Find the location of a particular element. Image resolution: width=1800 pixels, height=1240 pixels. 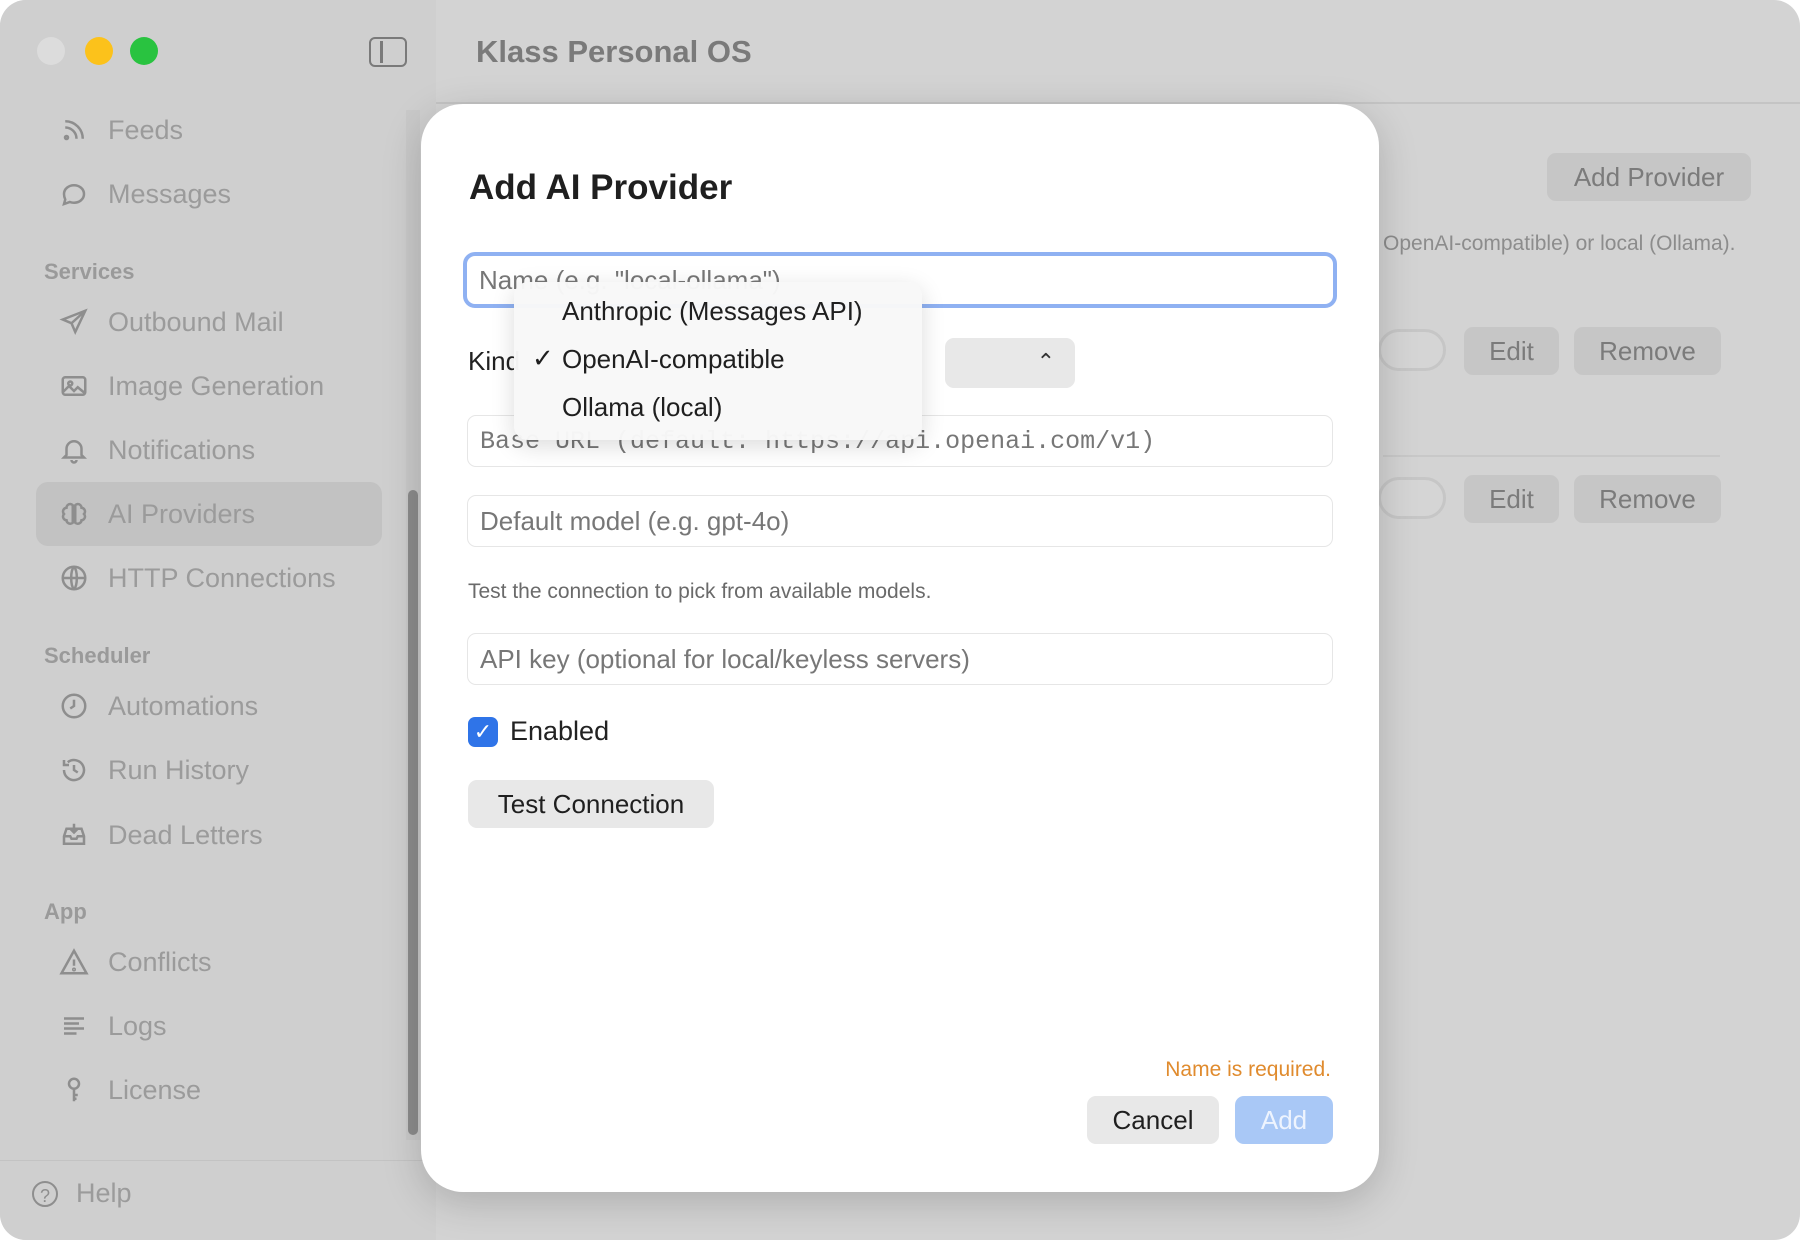

feeds-icon is located at coordinates (74, 130).